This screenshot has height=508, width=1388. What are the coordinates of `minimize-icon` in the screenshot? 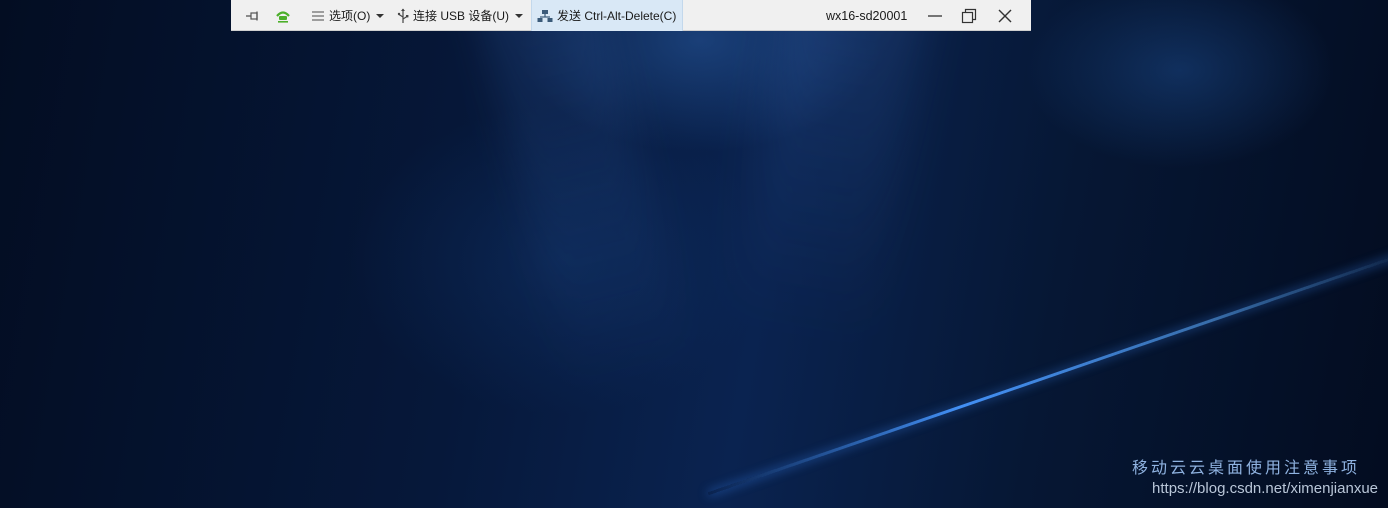 It's located at (935, 16).